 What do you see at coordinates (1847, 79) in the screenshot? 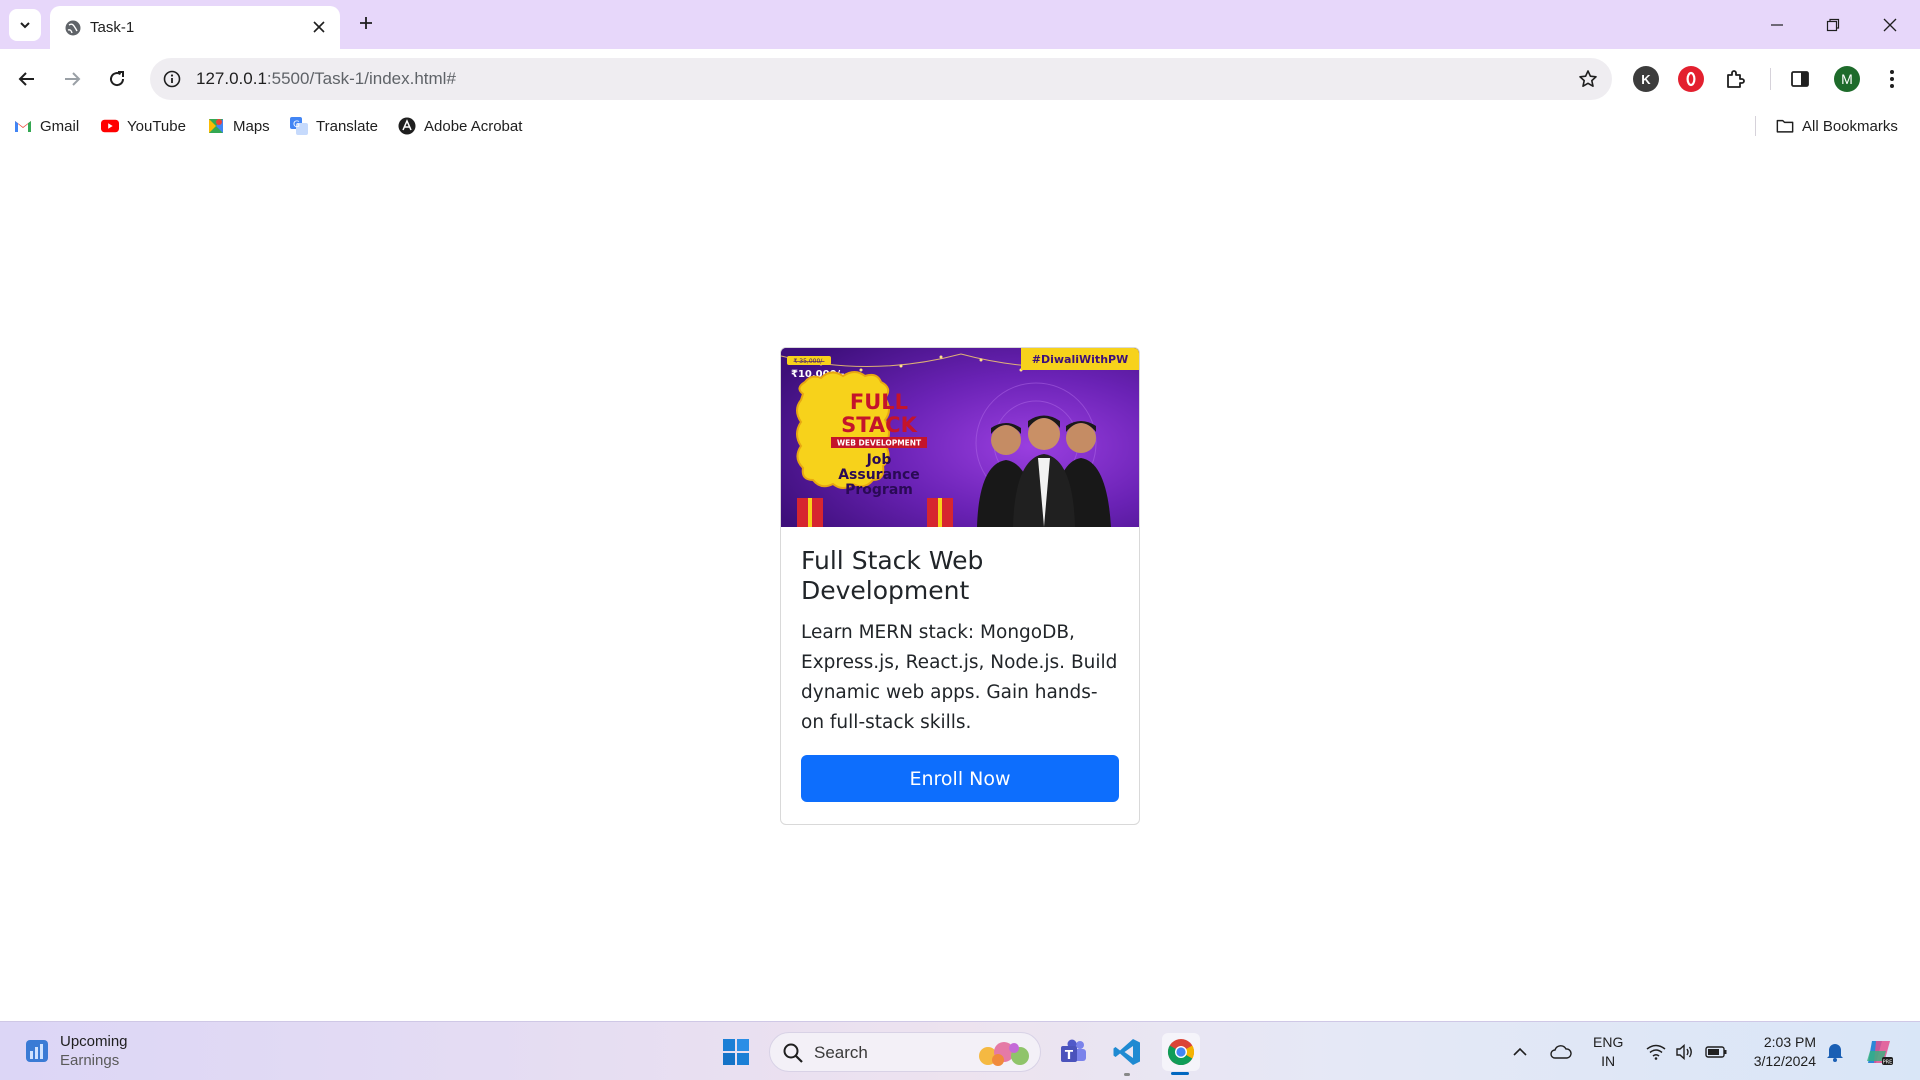
I see `profile-avatar: M` at bounding box center [1847, 79].